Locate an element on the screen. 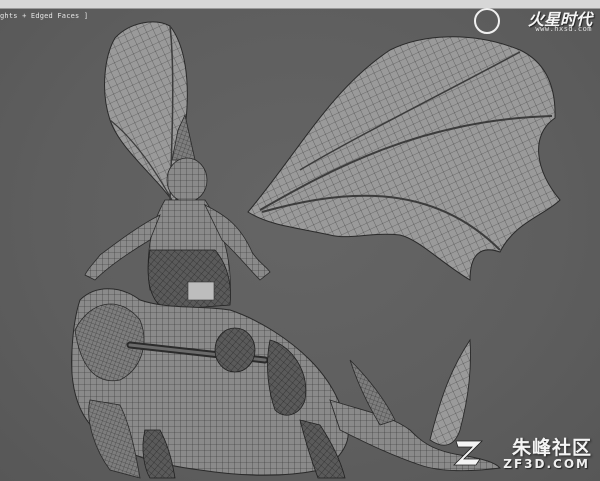  hxsd-logo-icon is located at coordinates (487, 21).